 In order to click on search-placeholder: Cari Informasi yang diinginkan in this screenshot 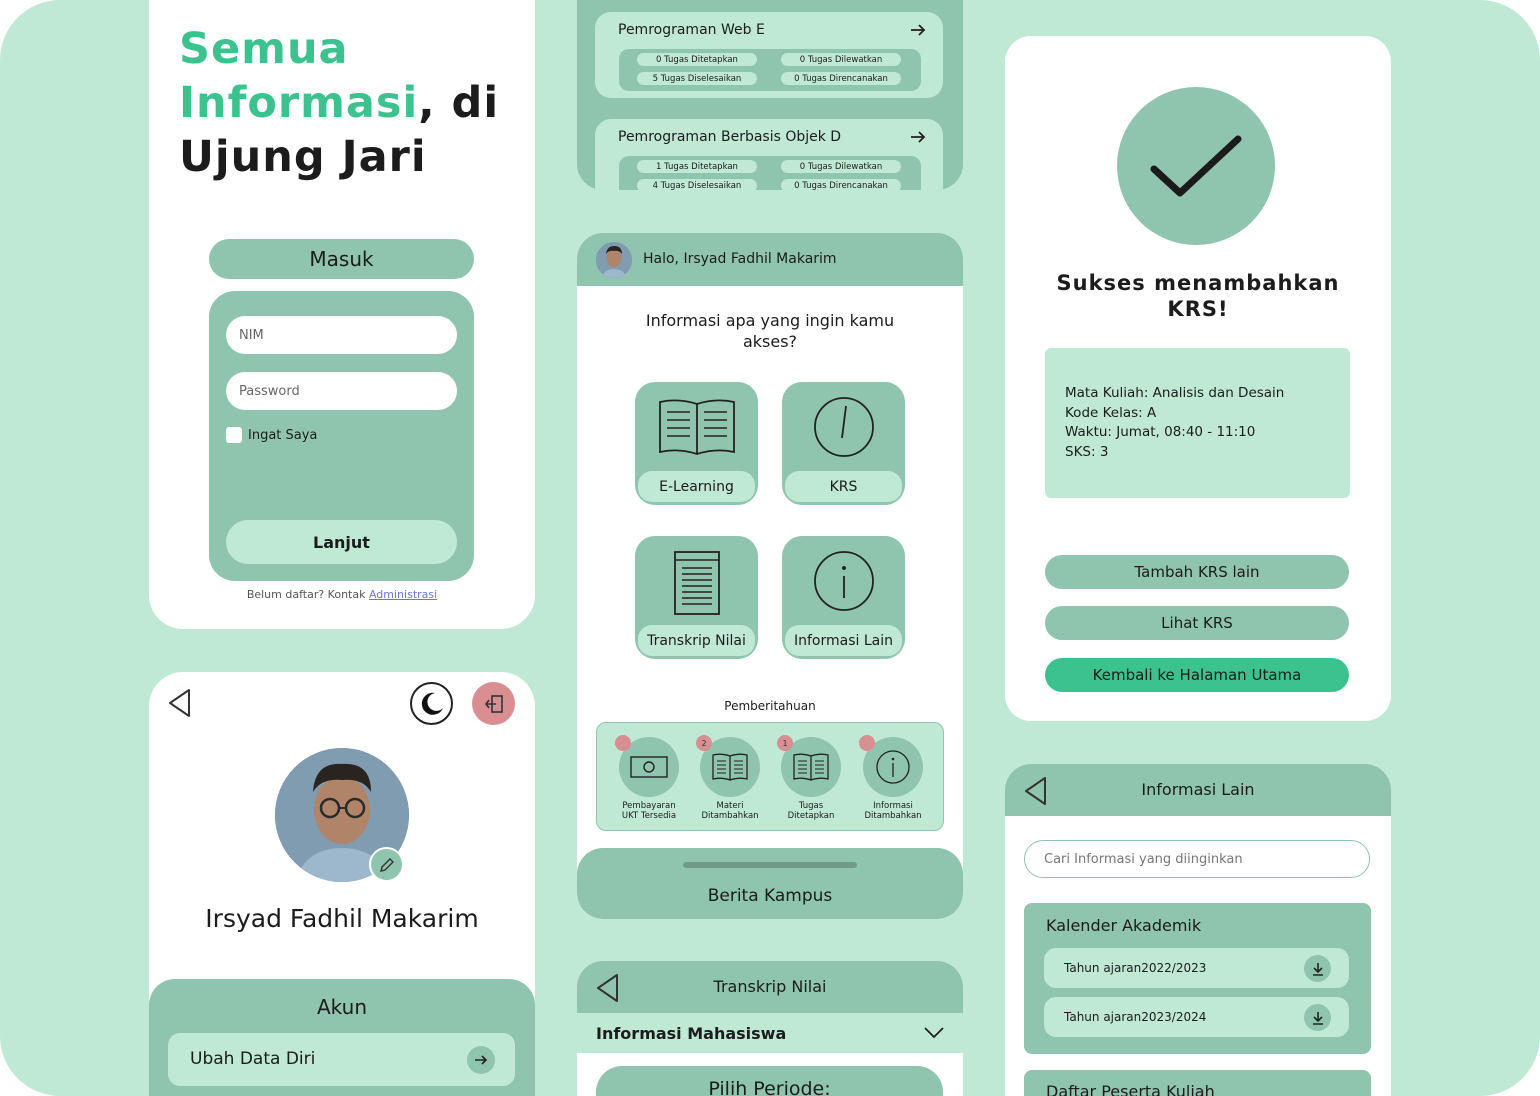, I will do `click(1143, 859)`.